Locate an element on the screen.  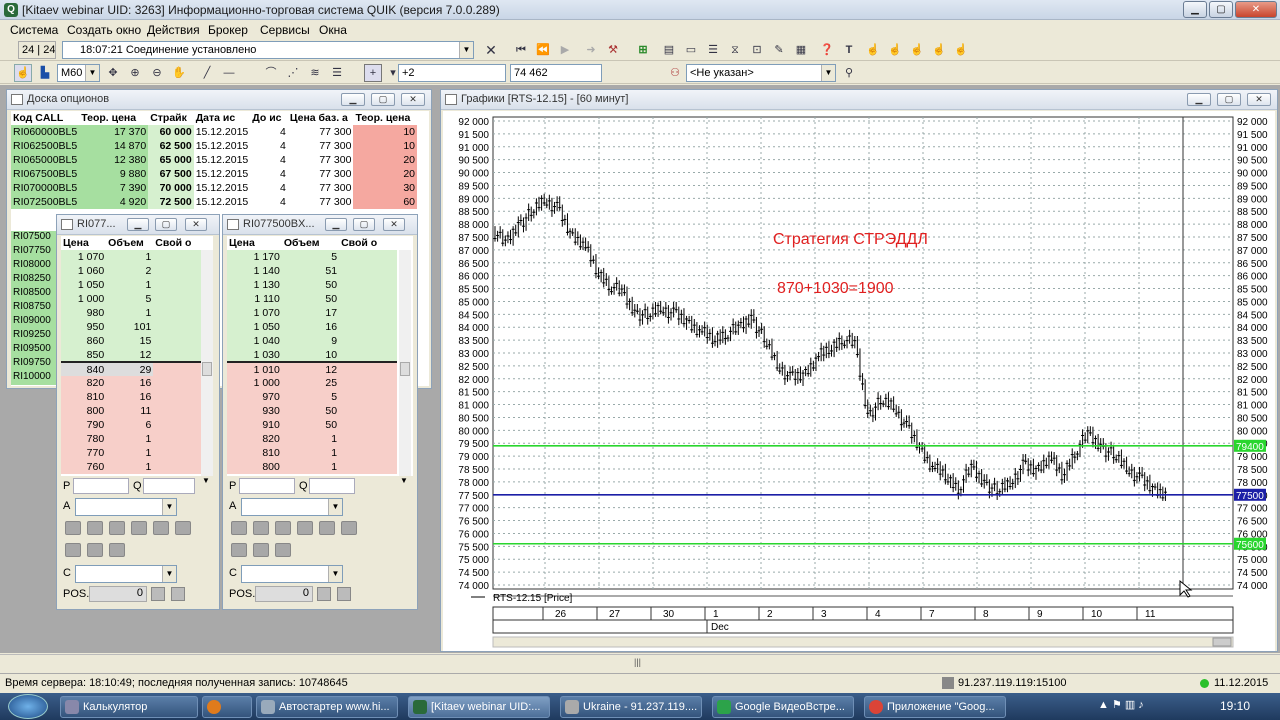
pointer-icon: ☝ is located at coordinates (23, 73).